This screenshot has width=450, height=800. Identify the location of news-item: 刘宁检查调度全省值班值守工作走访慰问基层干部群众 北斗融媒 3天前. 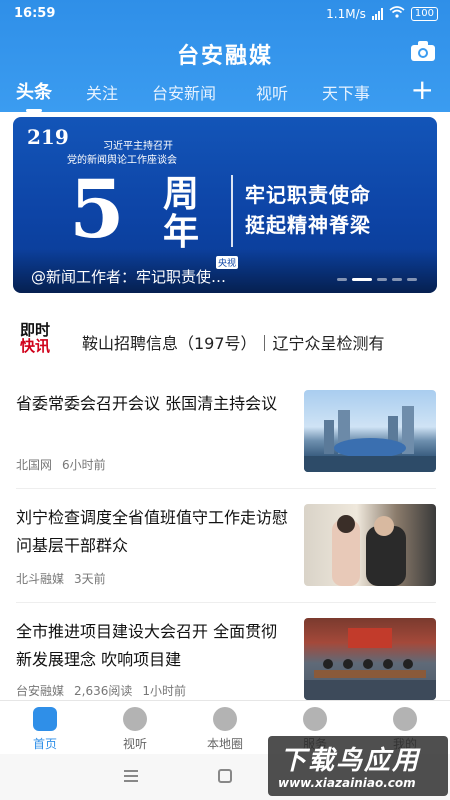
(225, 549).